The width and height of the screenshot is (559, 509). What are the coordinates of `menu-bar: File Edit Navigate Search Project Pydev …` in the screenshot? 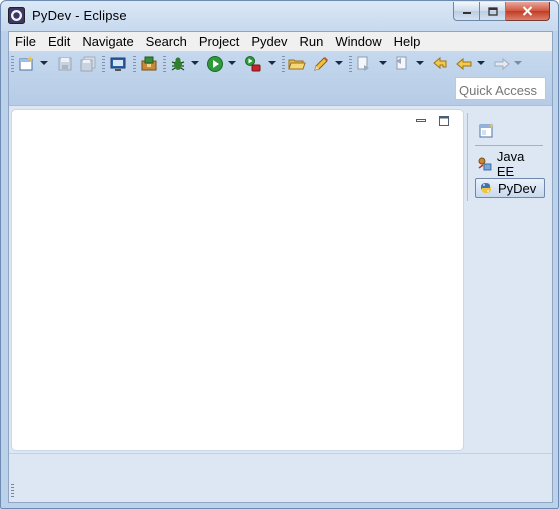 It's located at (280, 41).